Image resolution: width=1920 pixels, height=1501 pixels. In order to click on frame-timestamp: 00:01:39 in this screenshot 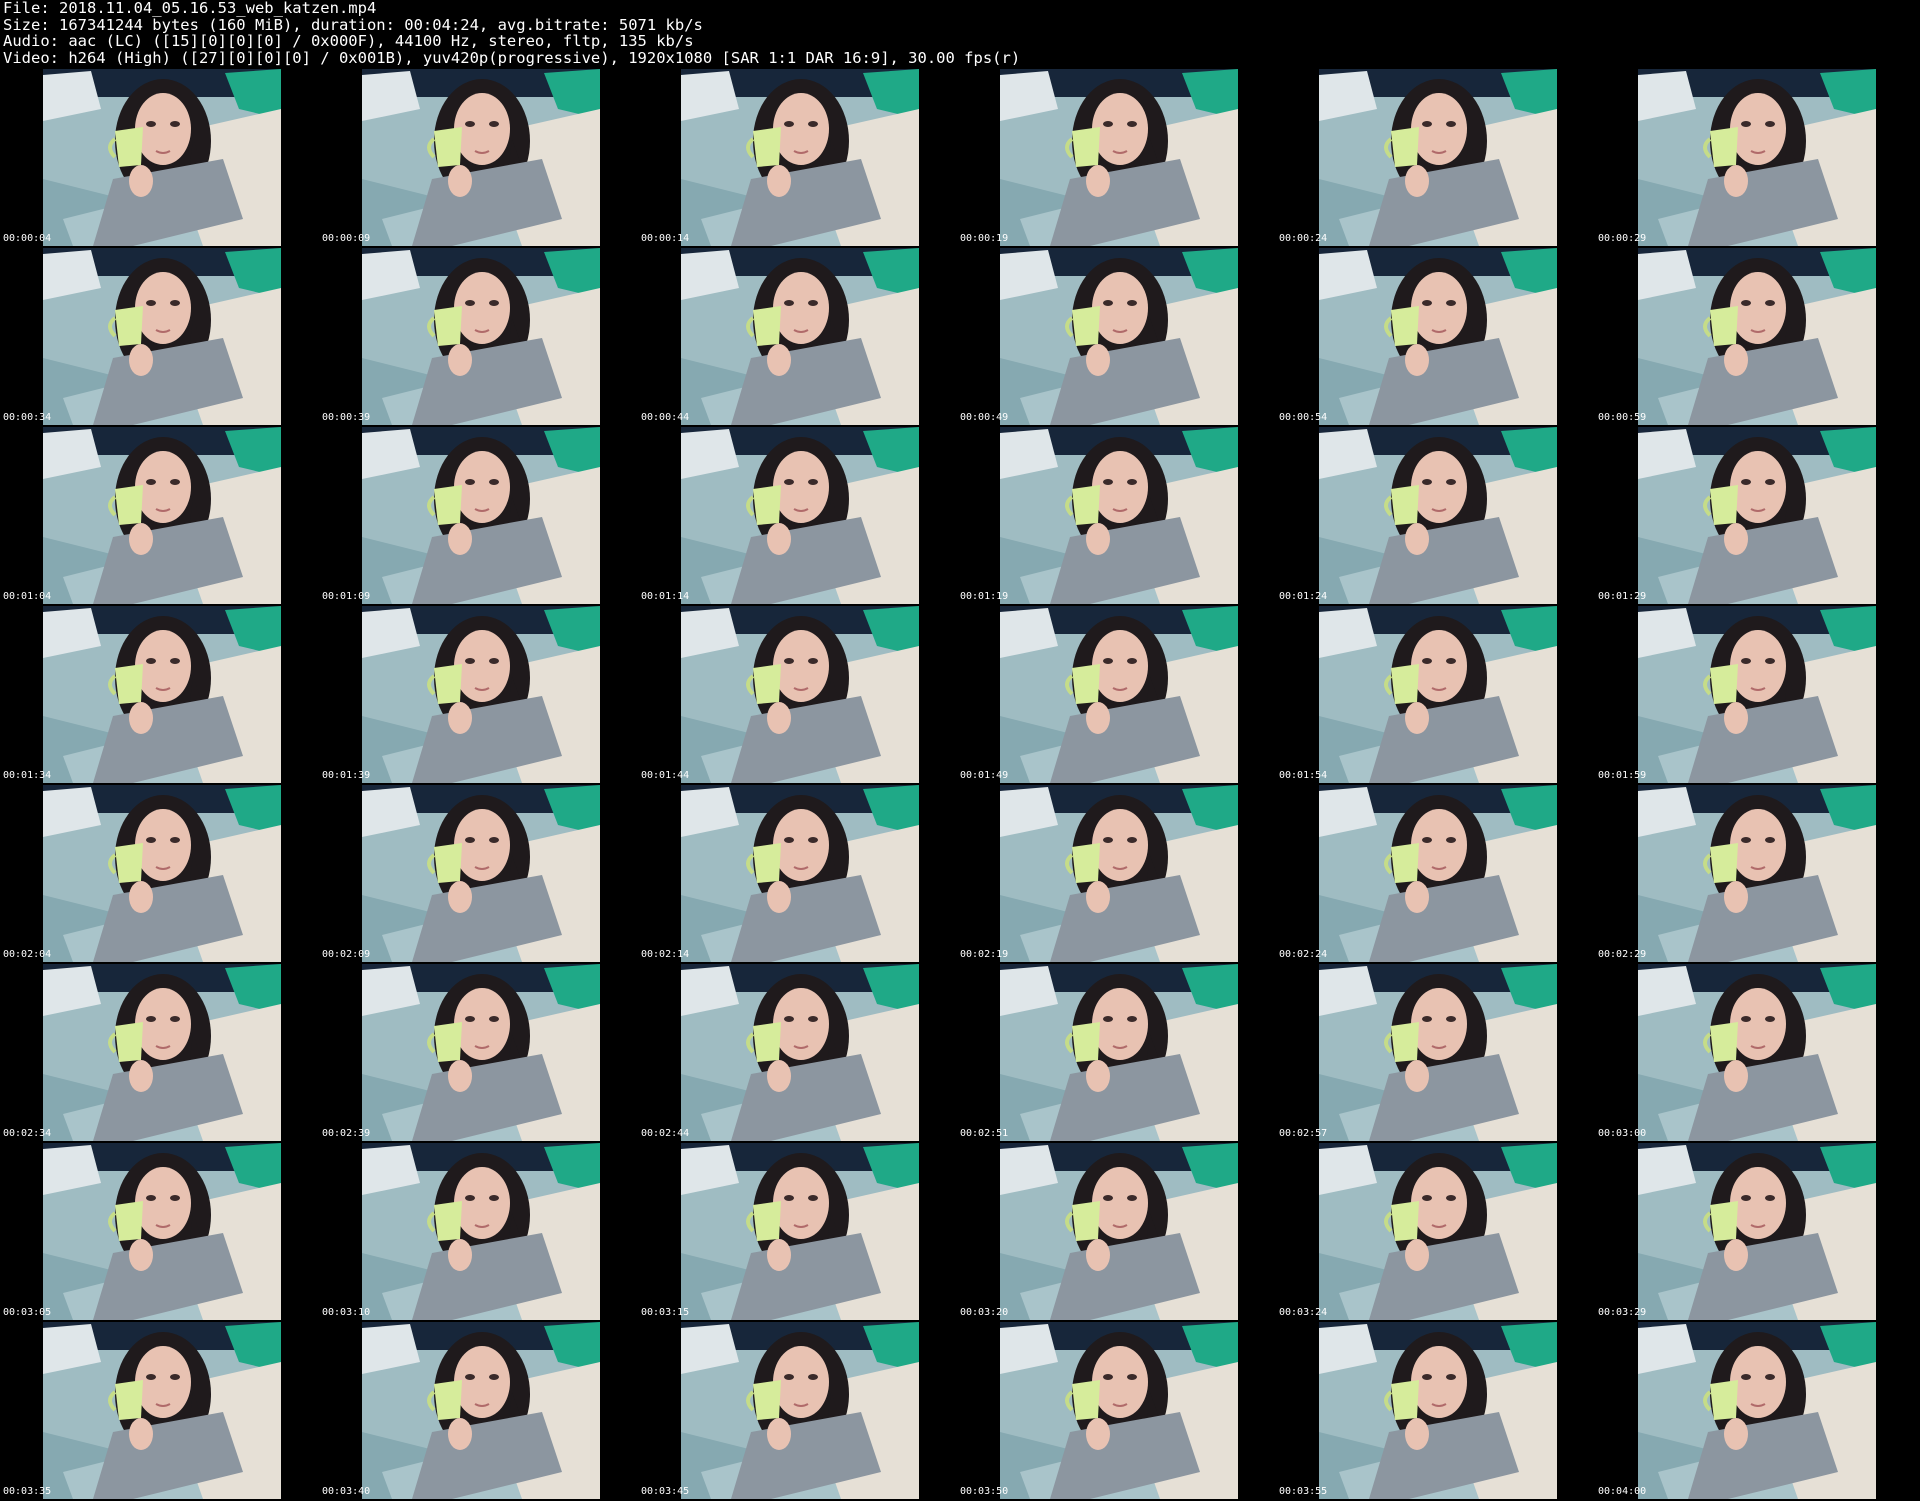, I will do `click(346, 775)`.